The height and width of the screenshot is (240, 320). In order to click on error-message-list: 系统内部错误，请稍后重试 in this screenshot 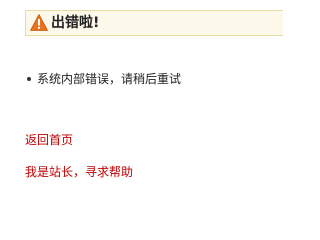, I will do `click(103, 79)`.